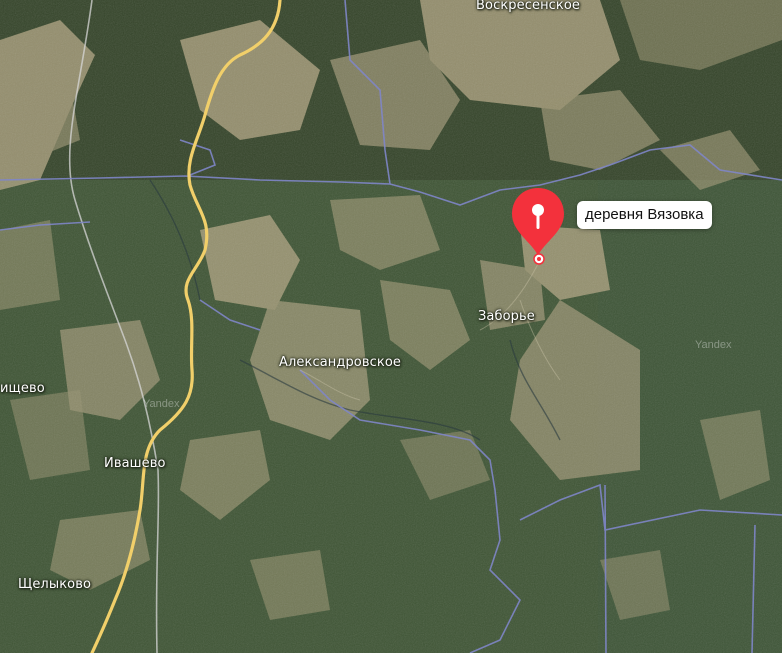 Image resolution: width=782 pixels, height=653 pixels. I want to click on place-label-aleksandrovskoe: Александровское, so click(340, 362).